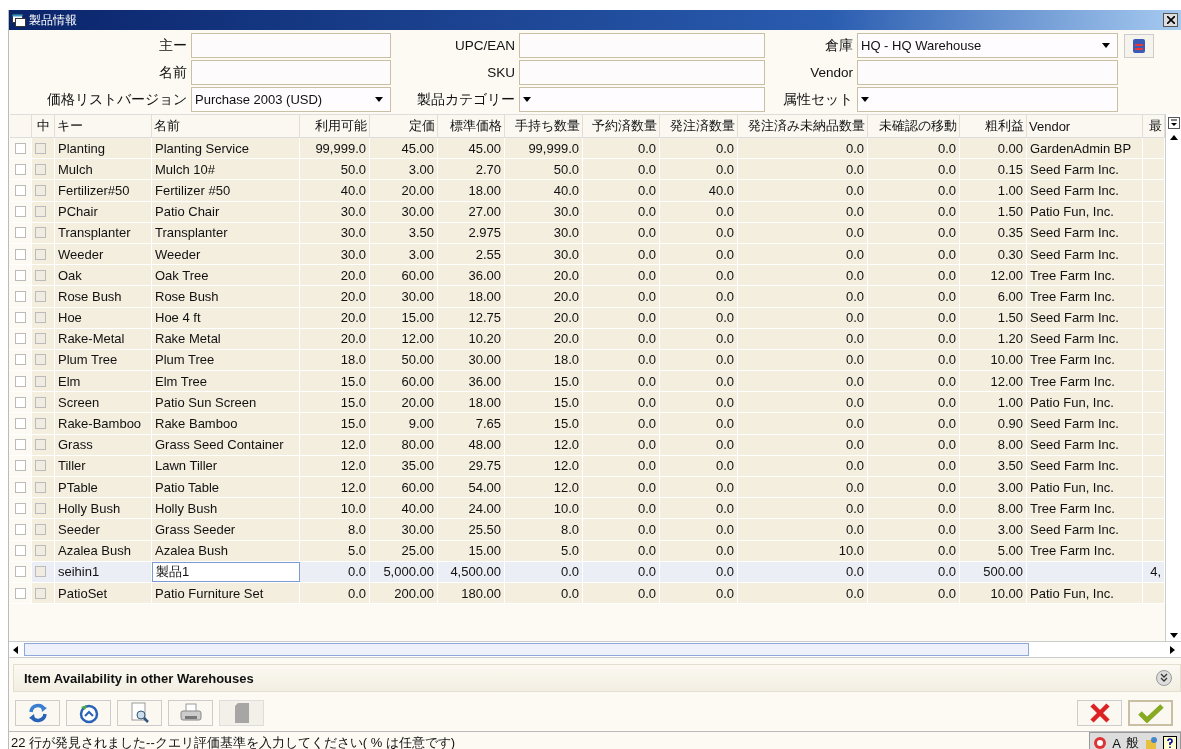 The width and height of the screenshot is (1181, 749). Describe the element at coordinates (587, 318) in the screenshot. I see `table-row: Hoe Hoe 4 ft 20.0 15.00 12.75 20.0 0.0 0.0 0.0 0.0 1.50 Seed Farm Inc.` at that location.